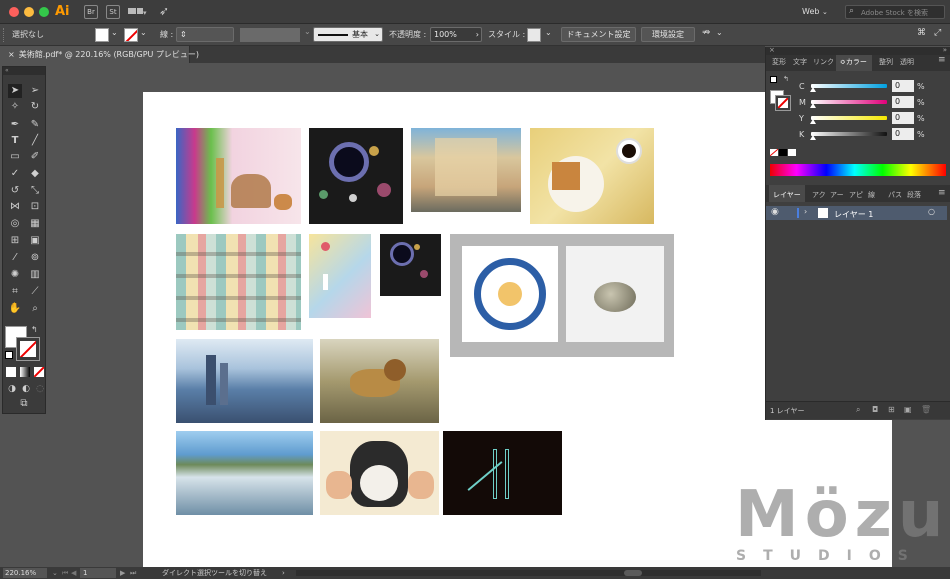 The height and width of the screenshot is (579, 950). Describe the element at coordinates (44, 12) in the screenshot. I see `zoom-window-button` at that location.